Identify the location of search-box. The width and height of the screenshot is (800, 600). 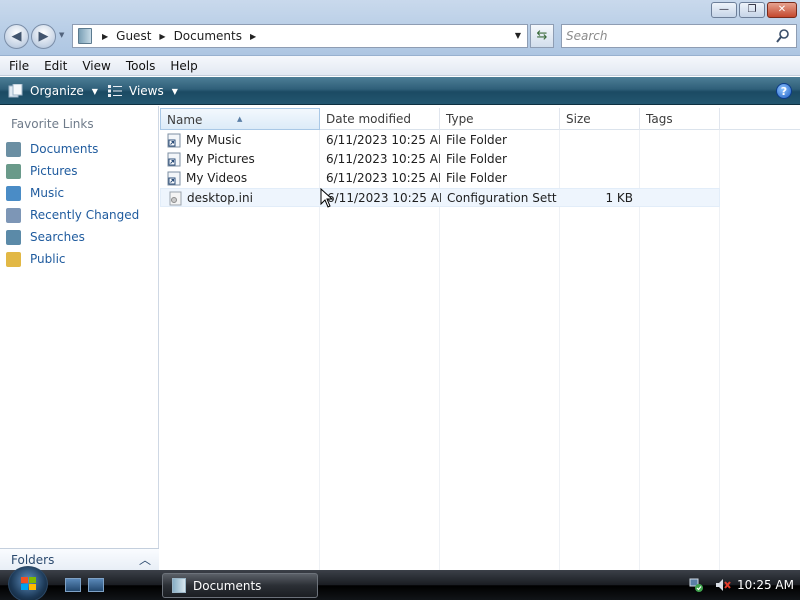
(679, 36).